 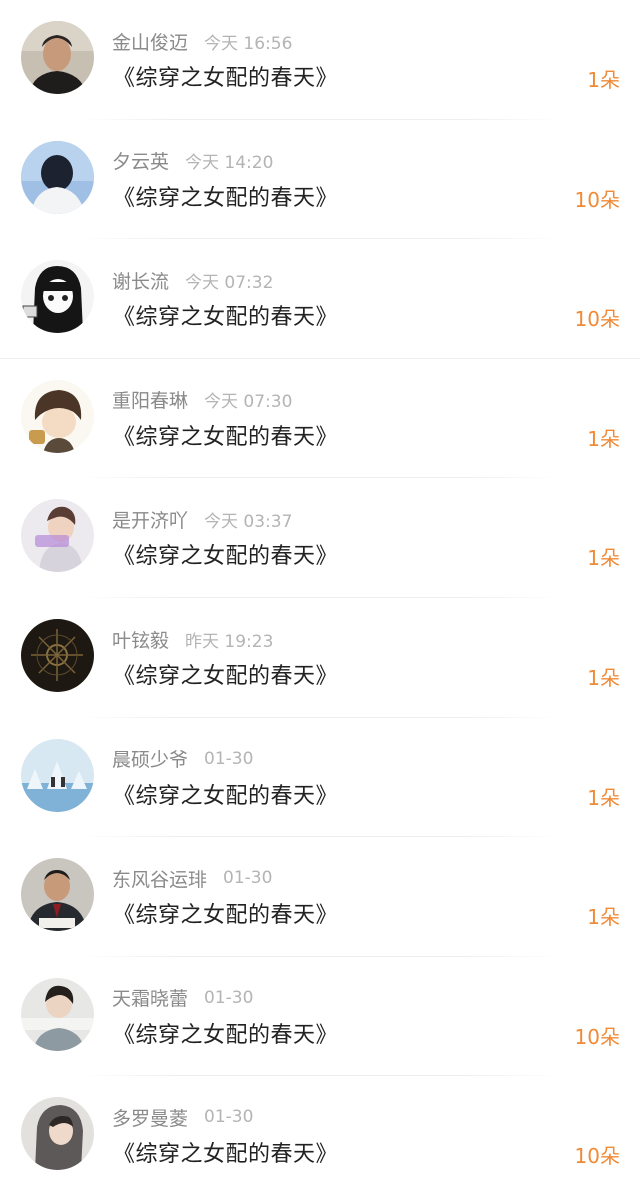 What do you see at coordinates (150, 1117) in the screenshot?
I see `user-name: 多罗曼菱` at bounding box center [150, 1117].